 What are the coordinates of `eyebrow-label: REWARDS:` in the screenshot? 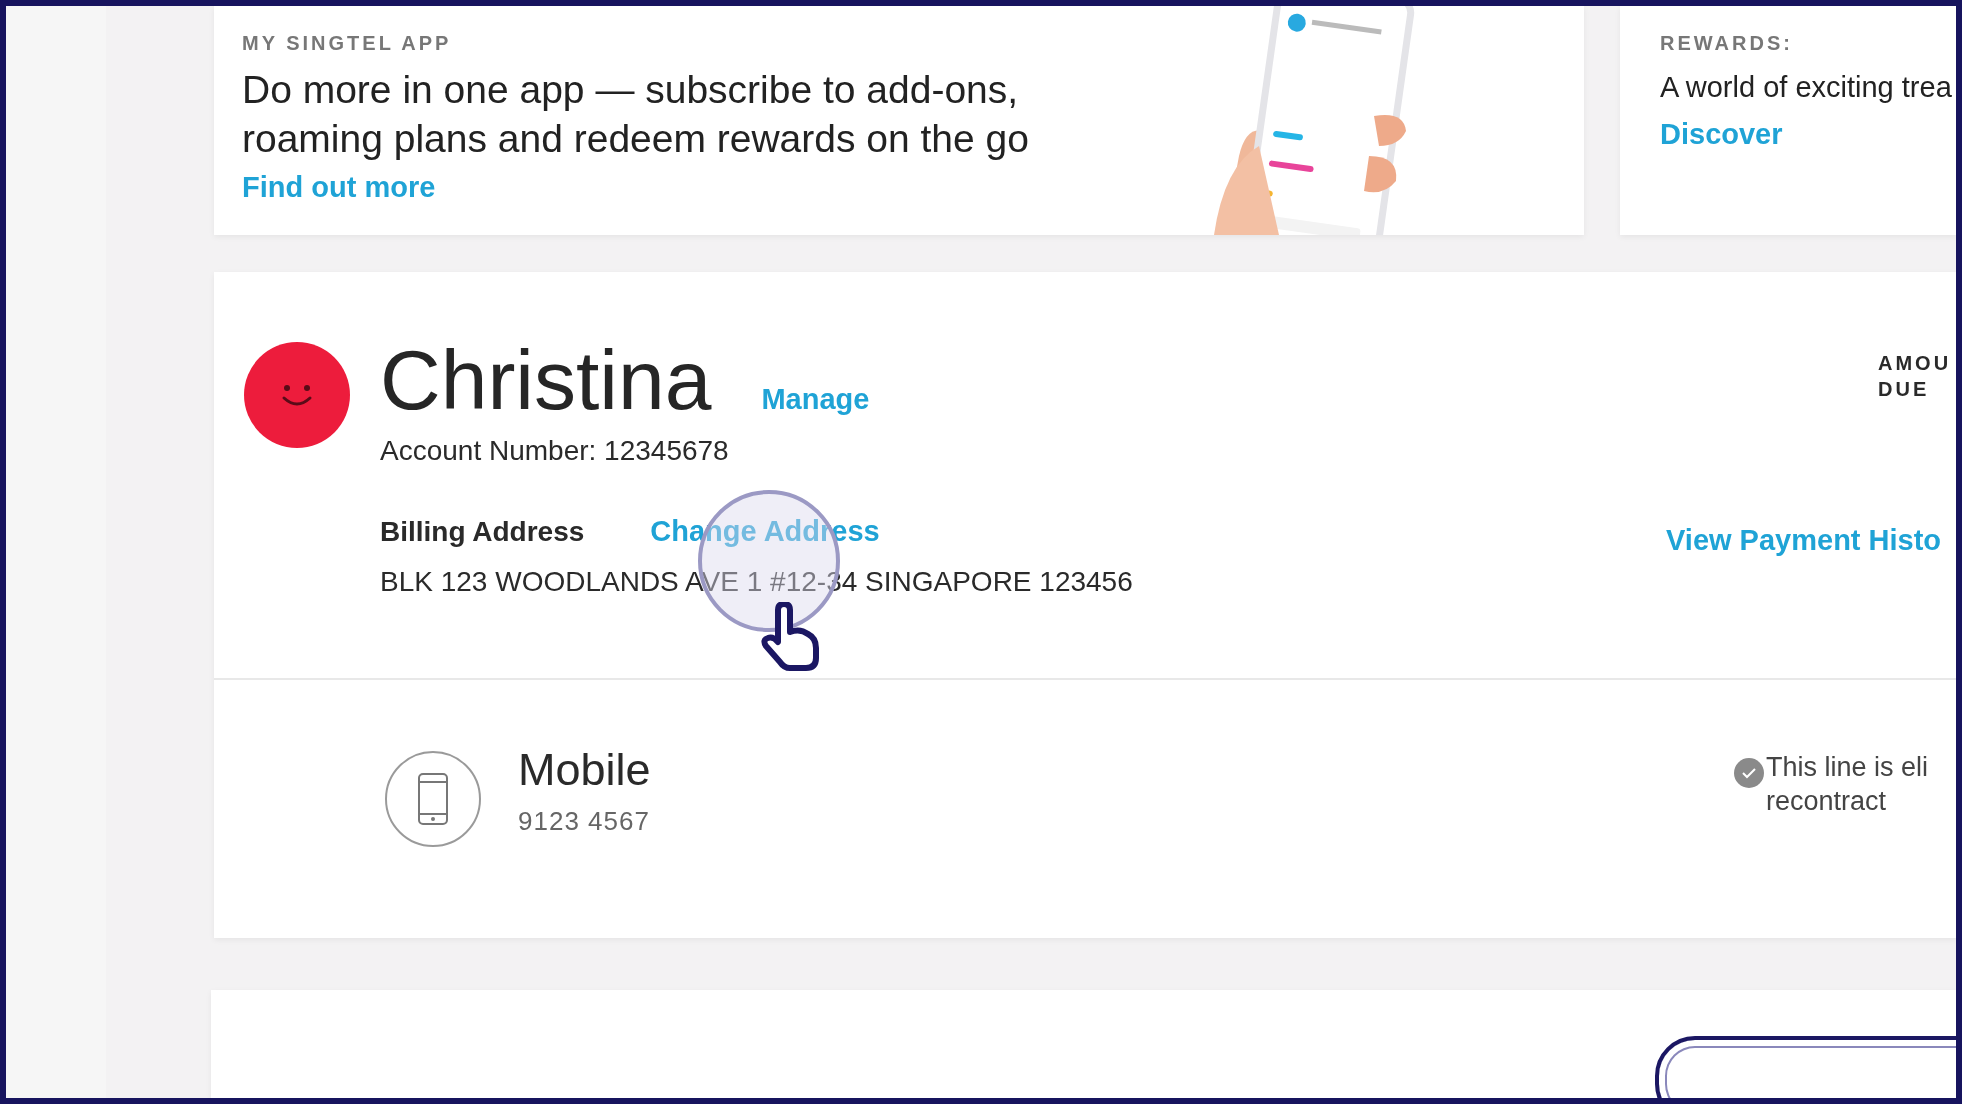 It's located at (1726, 43).